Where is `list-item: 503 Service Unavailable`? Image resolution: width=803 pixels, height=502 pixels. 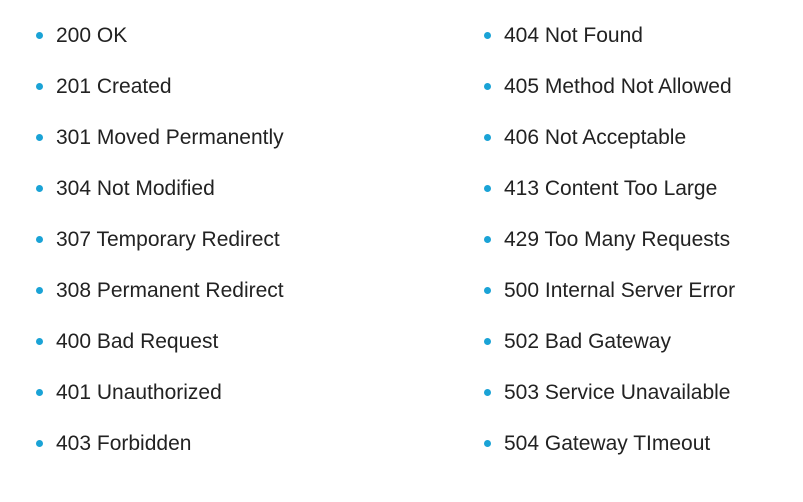 list-item: 503 Service Unavailable is located at coordinates (609, 392).